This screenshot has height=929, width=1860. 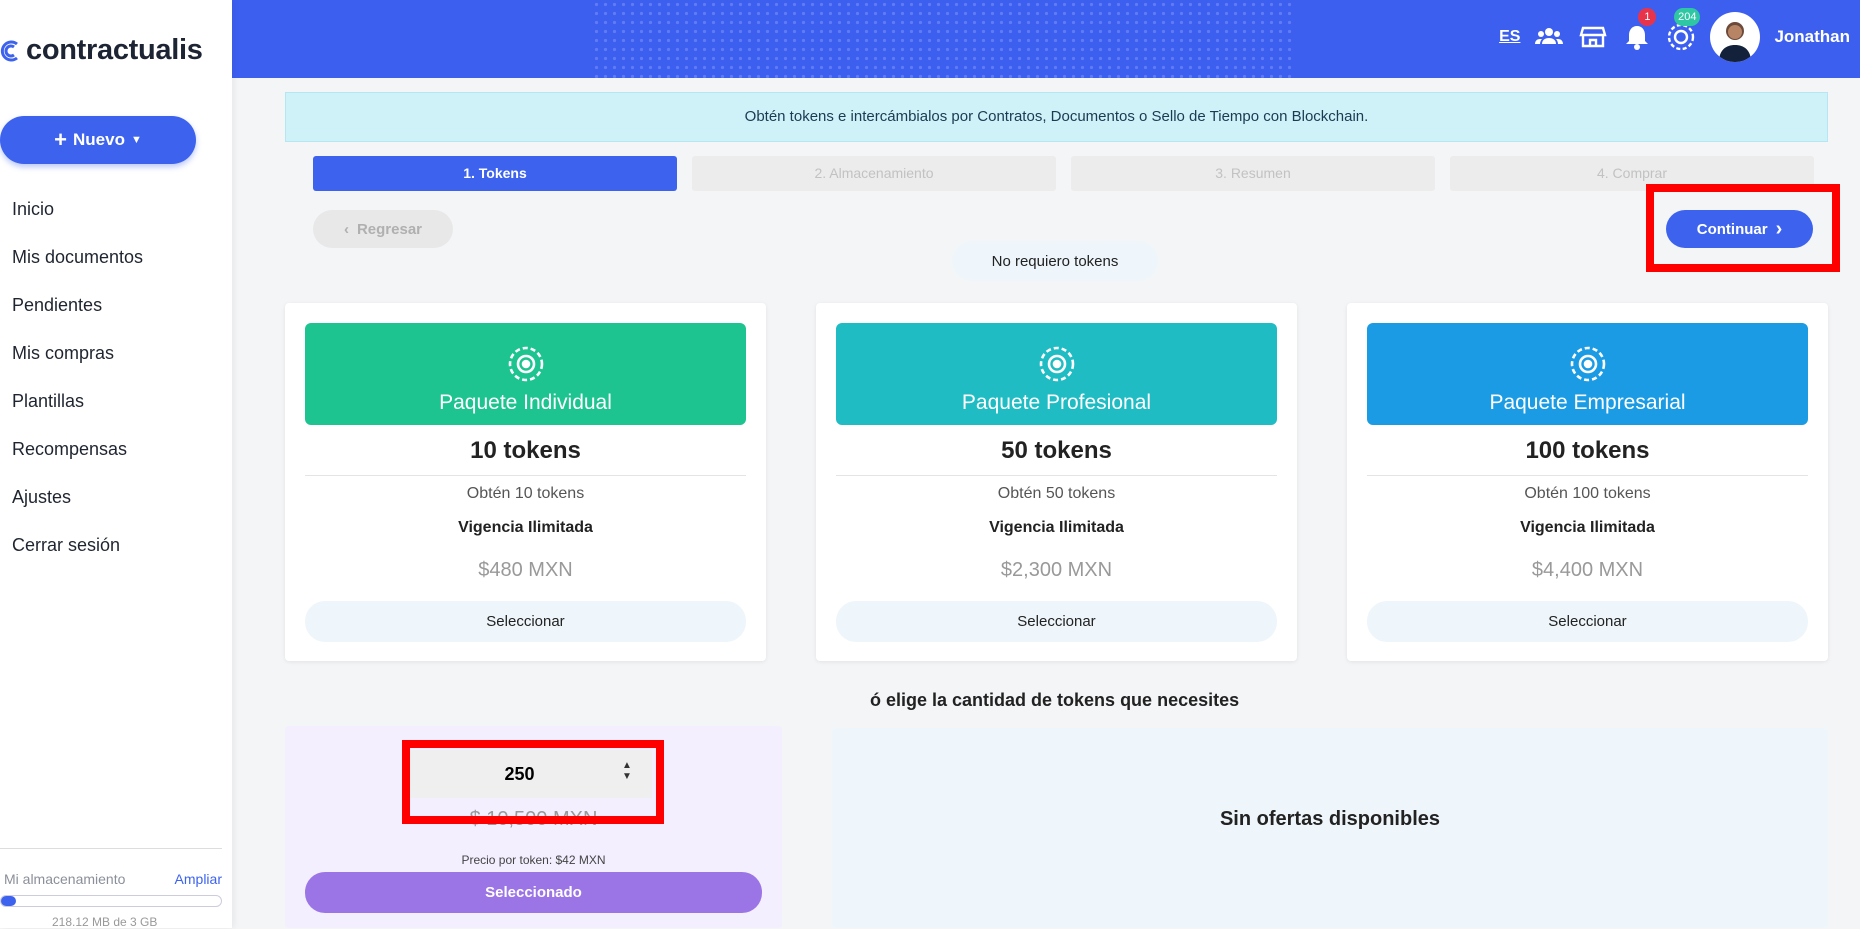 What do you see at coordinates (1735, 37) in the screenshot?
I see `avatar` at bounding box center [1735, 37].